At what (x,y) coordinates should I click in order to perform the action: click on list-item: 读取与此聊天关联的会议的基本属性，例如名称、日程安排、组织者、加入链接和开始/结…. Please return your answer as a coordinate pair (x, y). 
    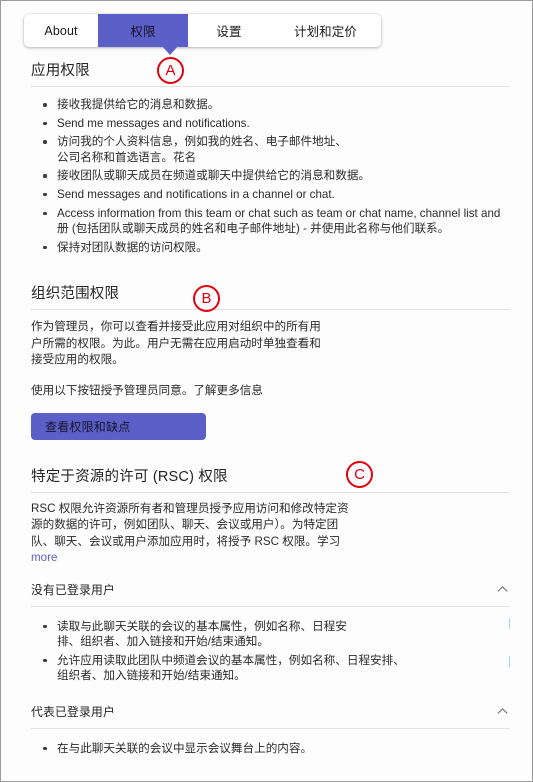
    Looking at the image, I should click on (270, 634).